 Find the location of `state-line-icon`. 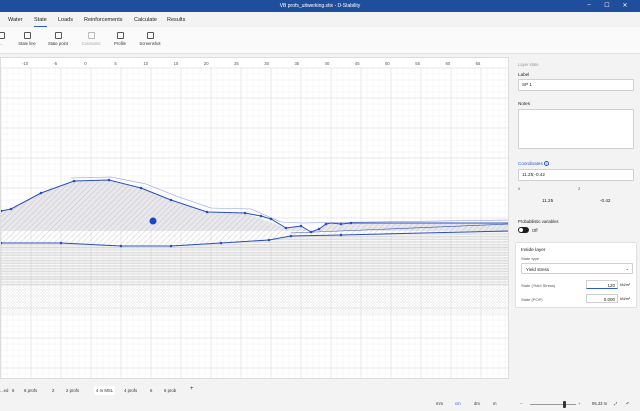

state-line-icon is located at coordinates (27, 35).